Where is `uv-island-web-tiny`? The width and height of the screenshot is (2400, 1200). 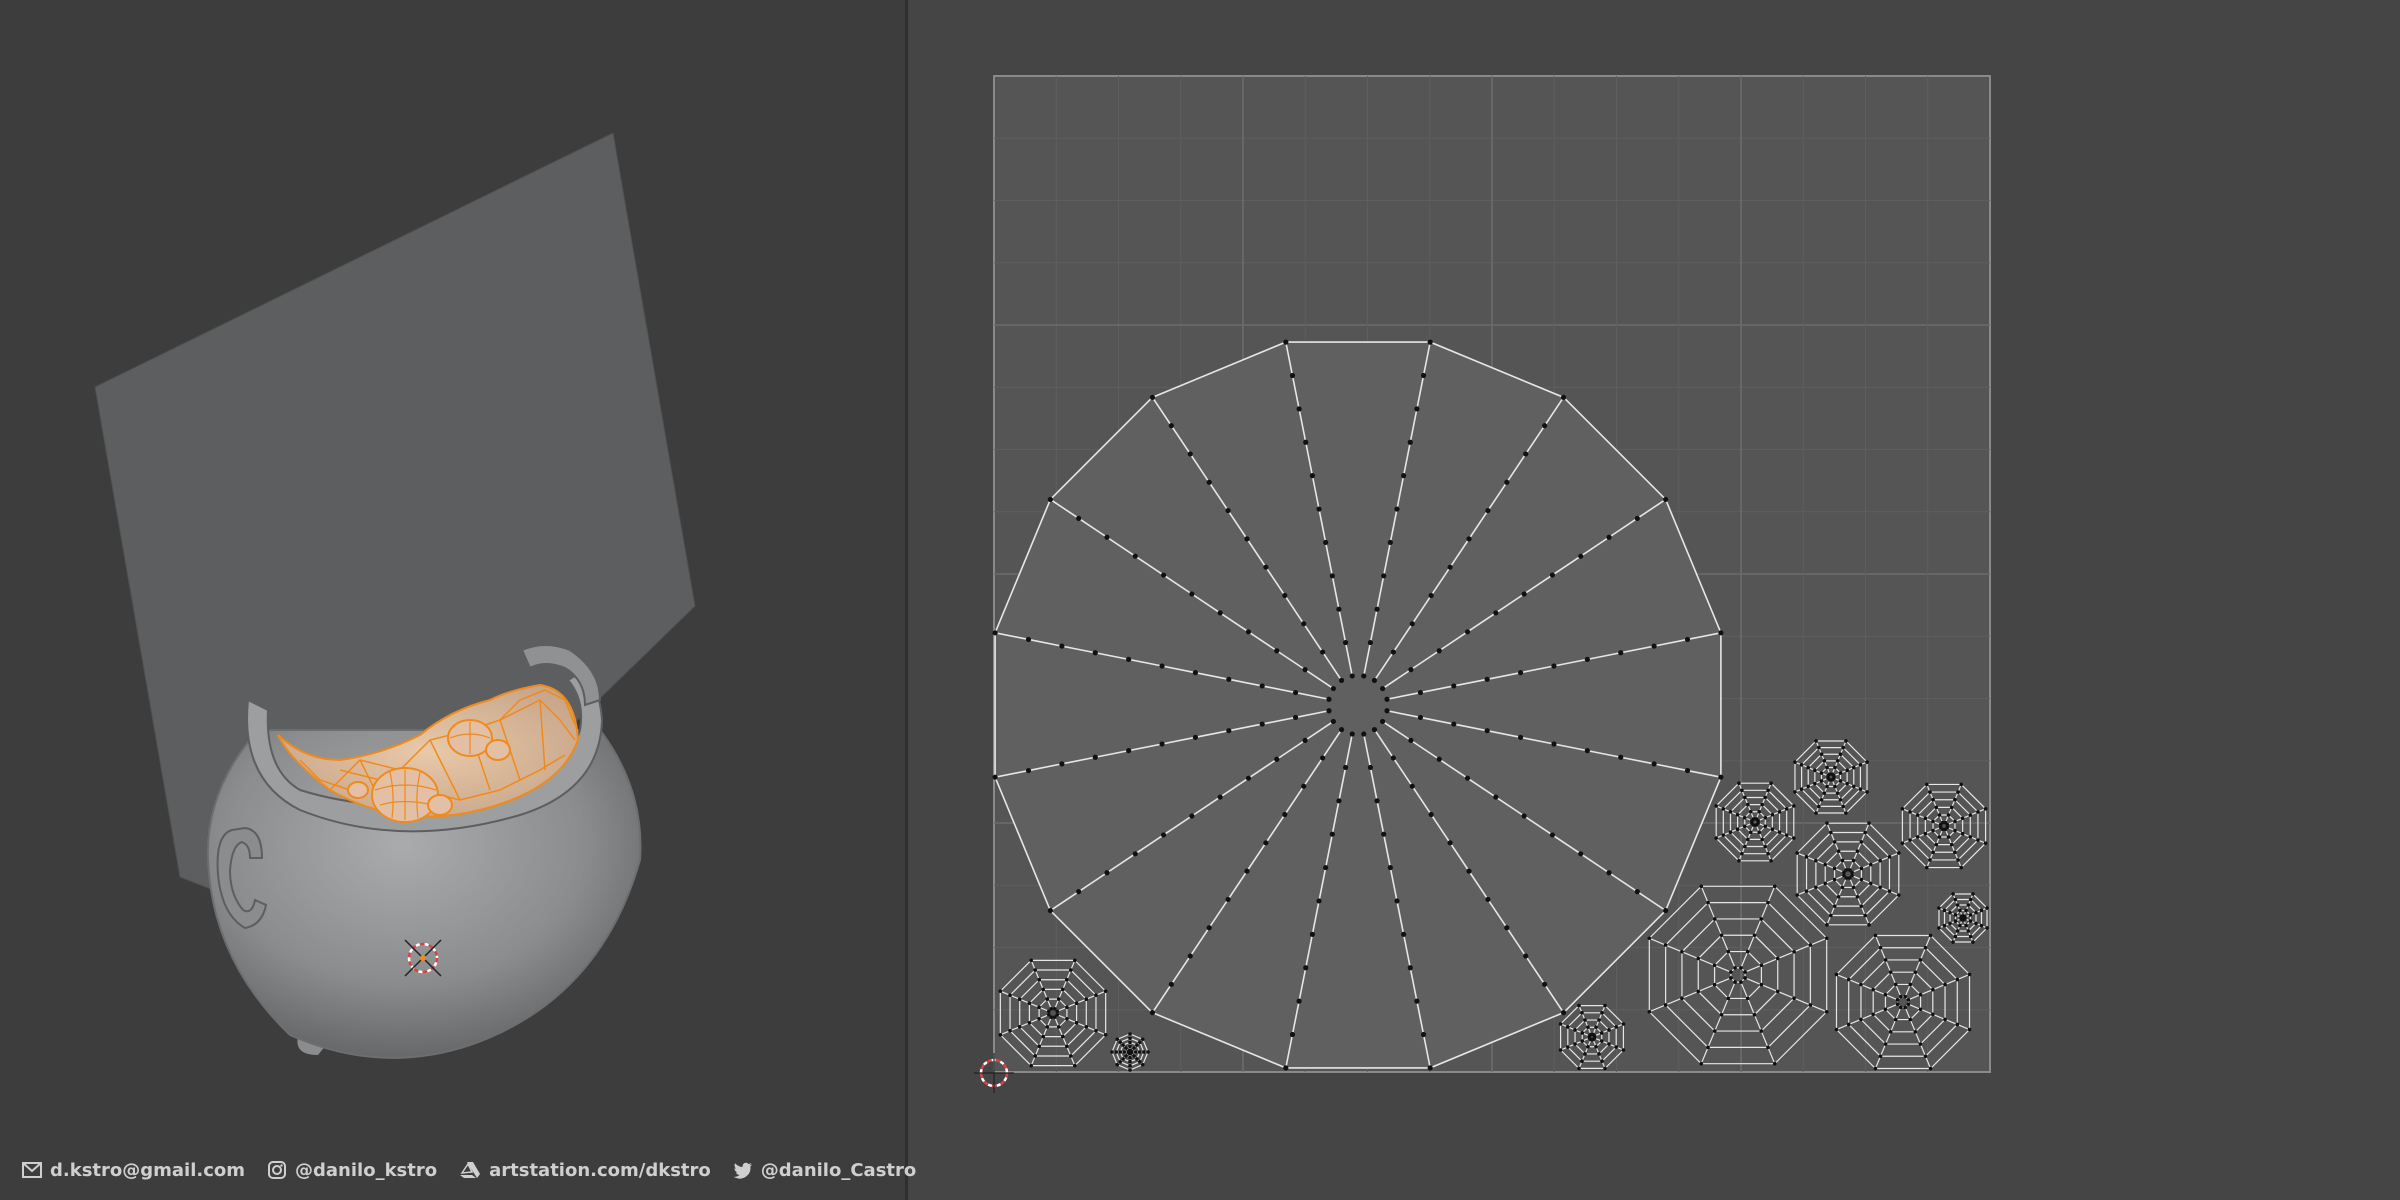
uv-island-web-tiny is located at coordinates (1130, 1052).